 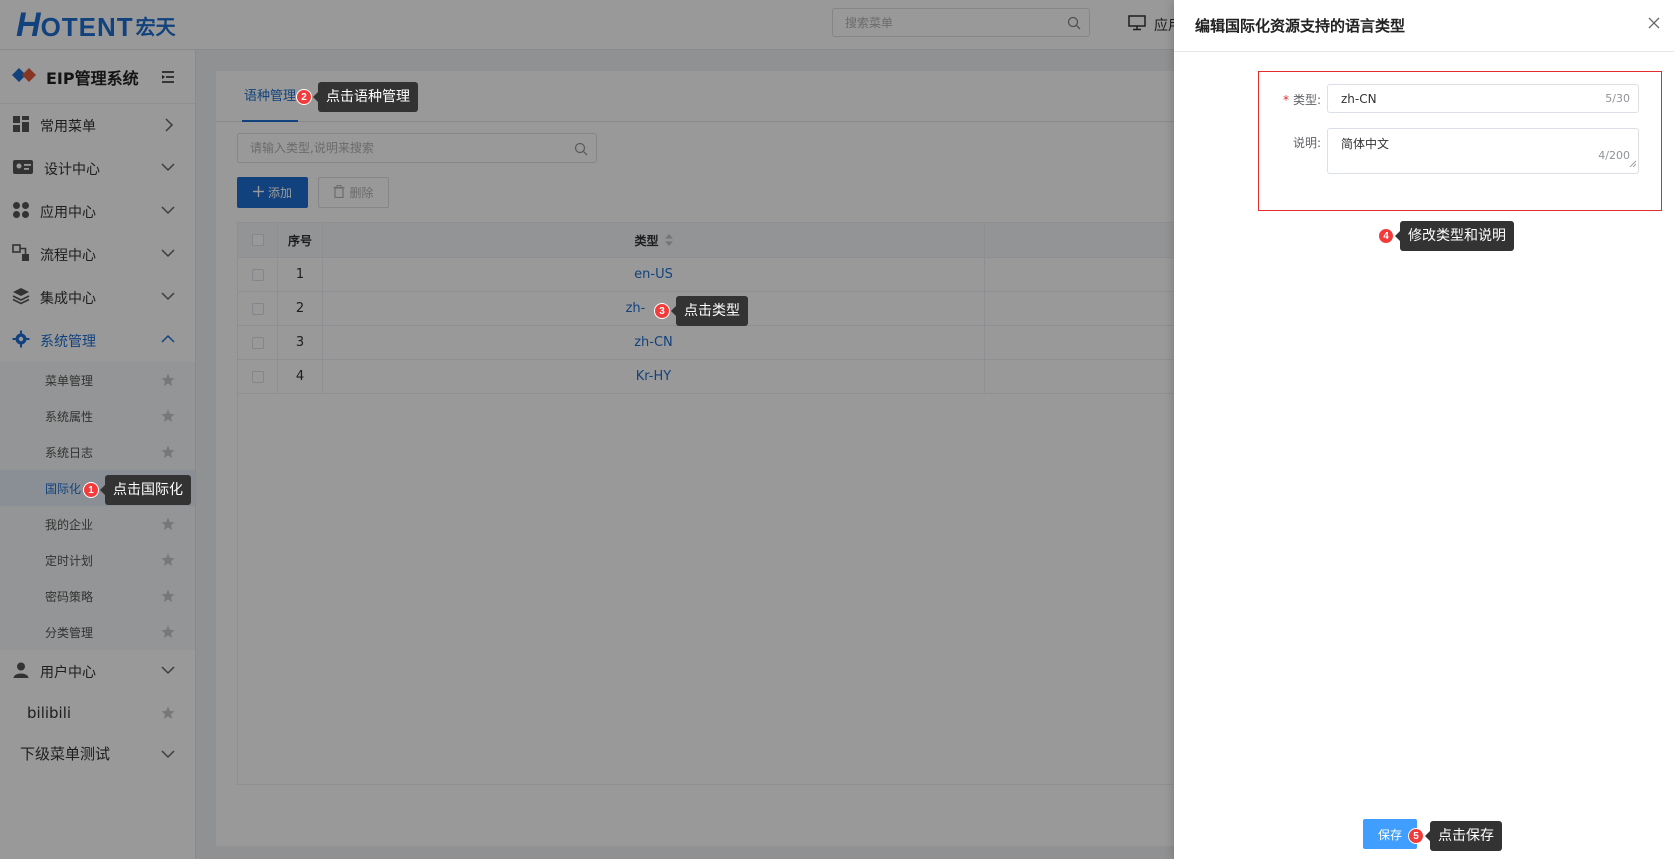 What do you see at coordinates (304, 97) in the screenshot?
I see `step-badge: 2` at bounding box center [304, 97].